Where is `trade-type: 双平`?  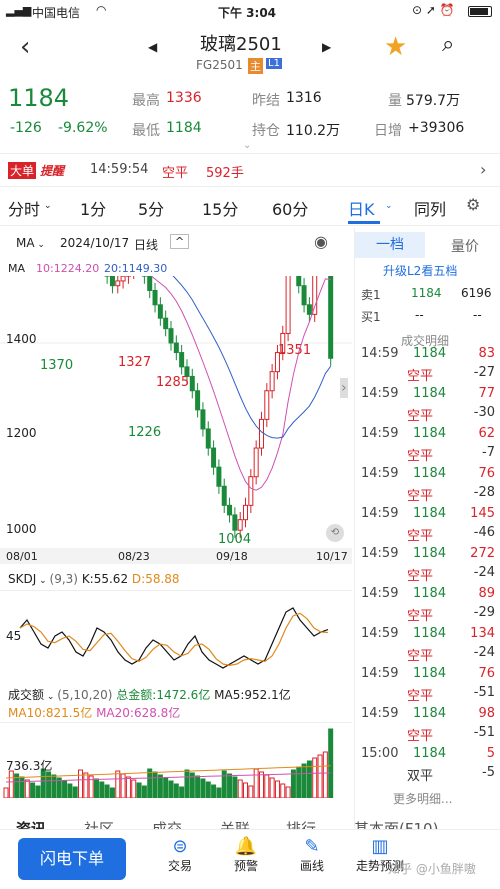 trade-type: 双平 is located at coordinates (420, 776).